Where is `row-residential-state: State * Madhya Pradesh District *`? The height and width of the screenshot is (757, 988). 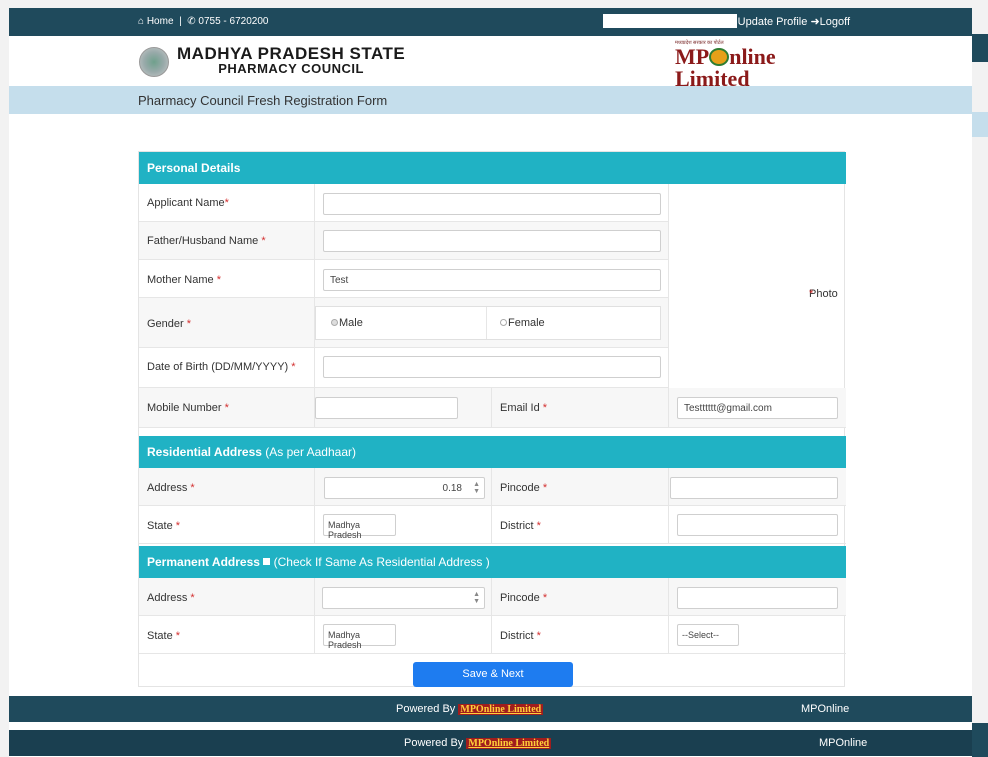
row-residential-state: State * Madhya Pradesh District * is located at coordinates (492, 525).